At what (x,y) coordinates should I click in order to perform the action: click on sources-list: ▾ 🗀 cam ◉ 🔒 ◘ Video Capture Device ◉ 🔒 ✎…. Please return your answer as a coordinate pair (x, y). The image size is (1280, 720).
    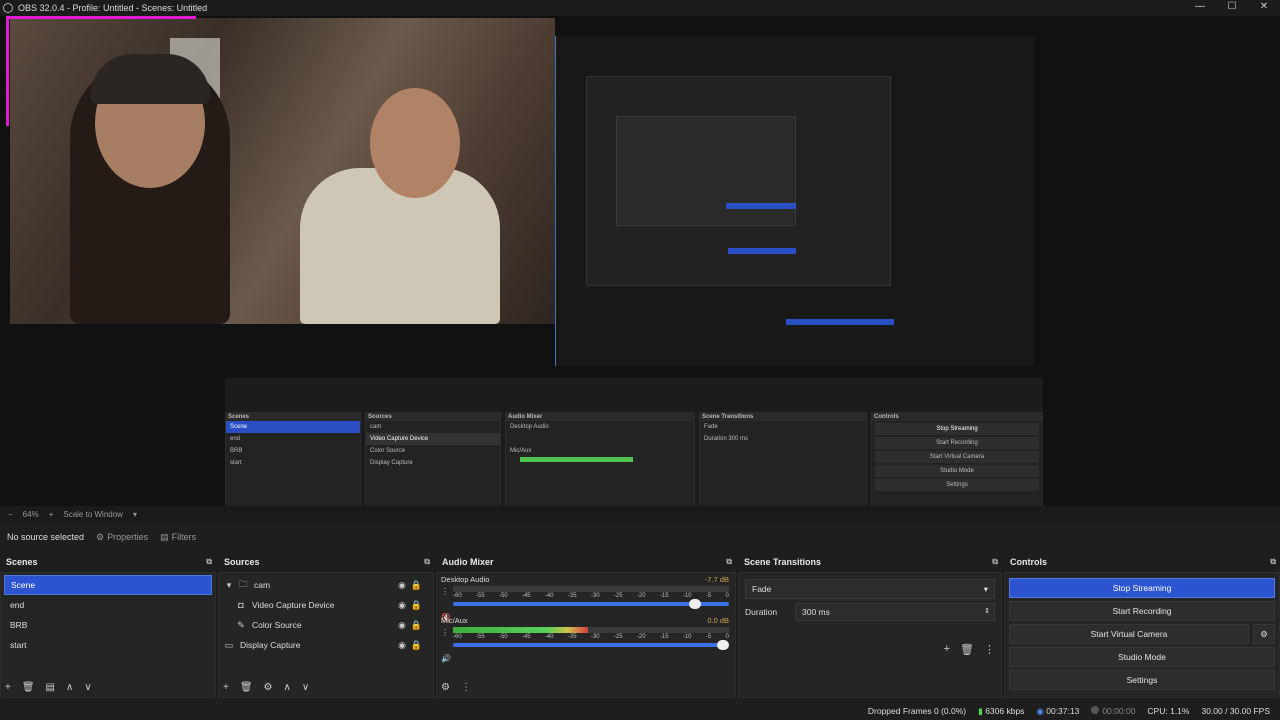
    Looking at the image, I should click on (326, 635).